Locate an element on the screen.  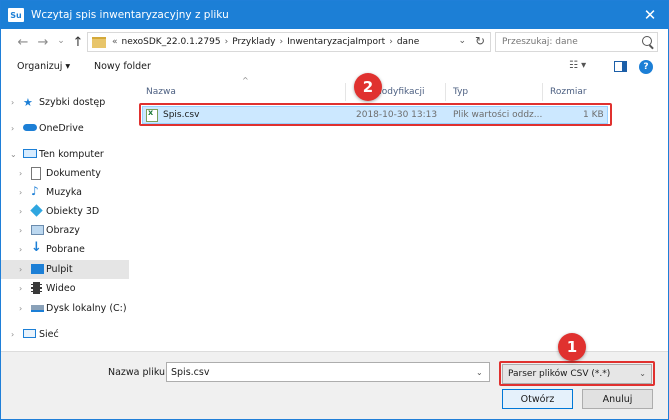
sidebar-item-label: OneDrive is located at coordinates (61, 128).